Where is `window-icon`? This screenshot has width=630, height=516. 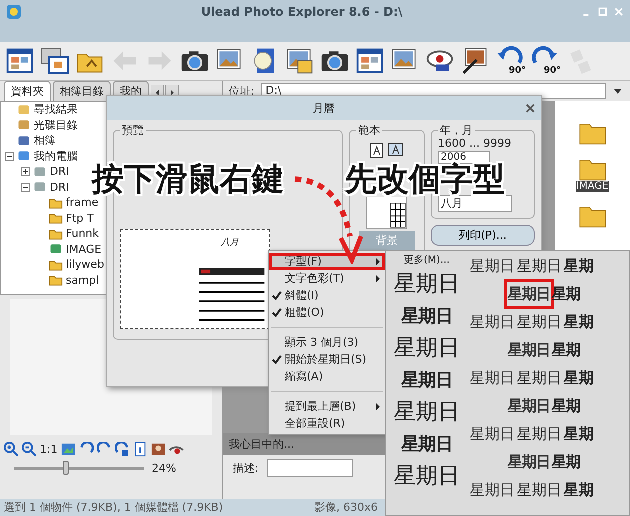
window-icon is located at coordinates (20, 61).